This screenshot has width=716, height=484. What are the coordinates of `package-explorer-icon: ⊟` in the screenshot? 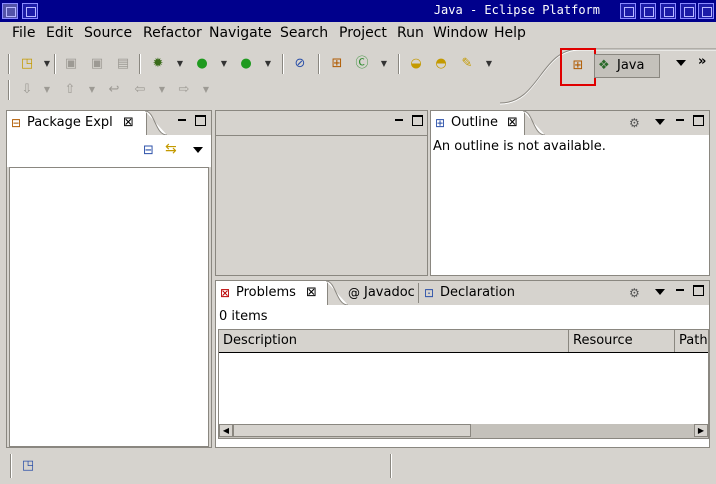 It's located at (16, 123).